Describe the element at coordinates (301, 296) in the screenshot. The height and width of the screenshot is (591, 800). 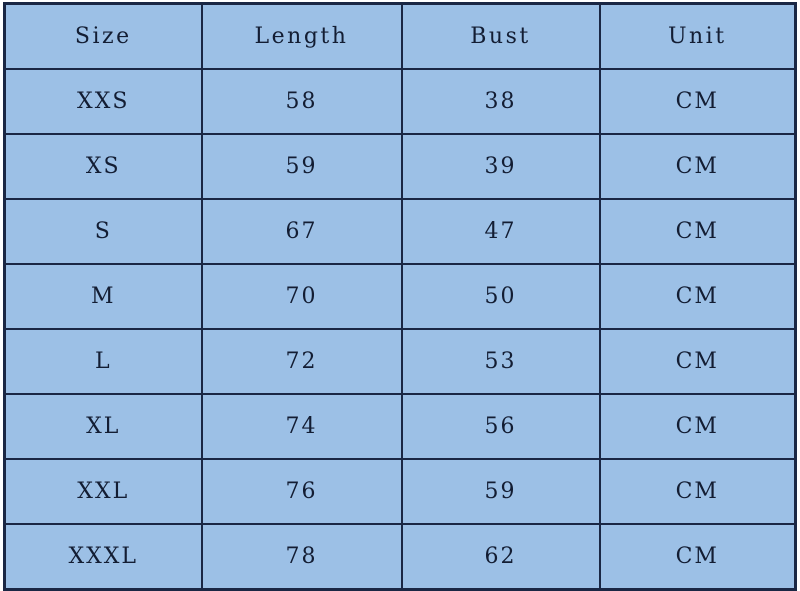
I see `cell-length: 70` at that location.